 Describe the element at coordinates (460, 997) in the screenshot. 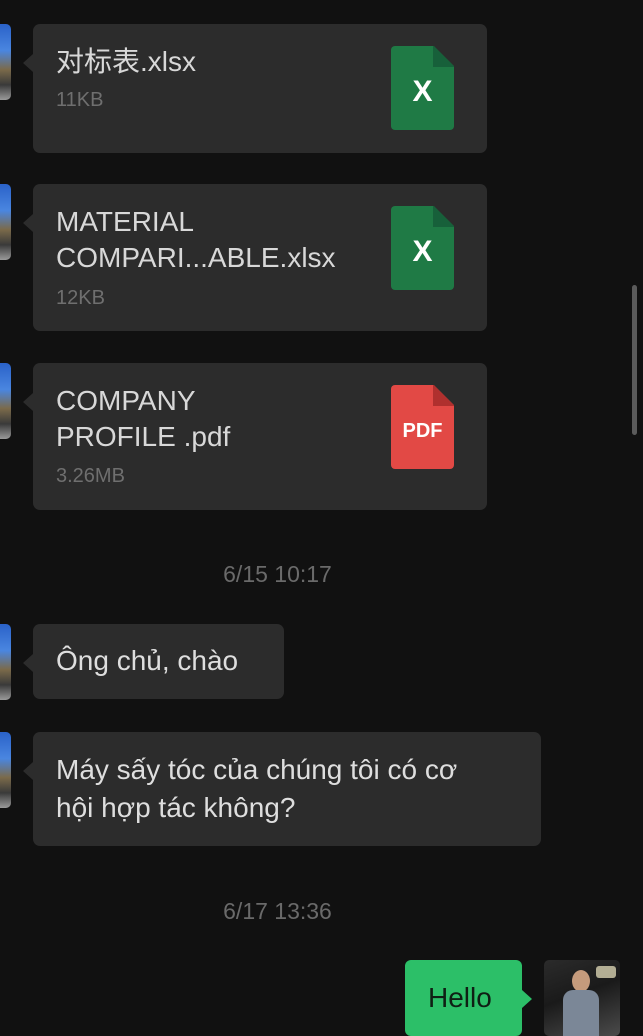

I see `message-text: Hello` at that location.